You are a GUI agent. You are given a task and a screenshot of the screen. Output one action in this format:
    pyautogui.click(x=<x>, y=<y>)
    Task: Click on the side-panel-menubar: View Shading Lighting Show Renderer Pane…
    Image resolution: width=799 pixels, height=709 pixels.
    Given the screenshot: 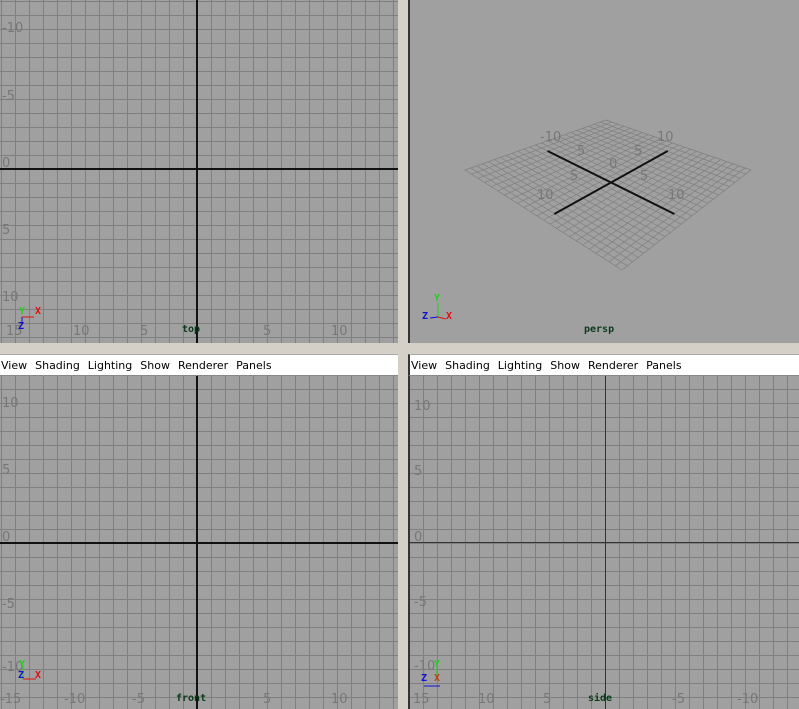 What is the action you would take?
    pyautogui.click(x=603, y=365)
    